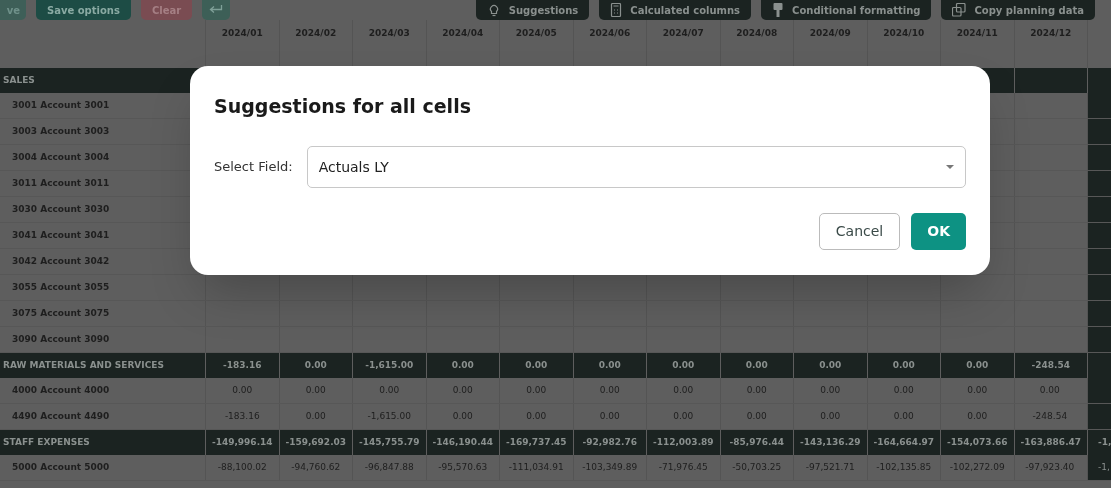  What do you see at coordinates (959, 10) in the screenshot?
I see `copy-icon` at bounding box center [959, 10].